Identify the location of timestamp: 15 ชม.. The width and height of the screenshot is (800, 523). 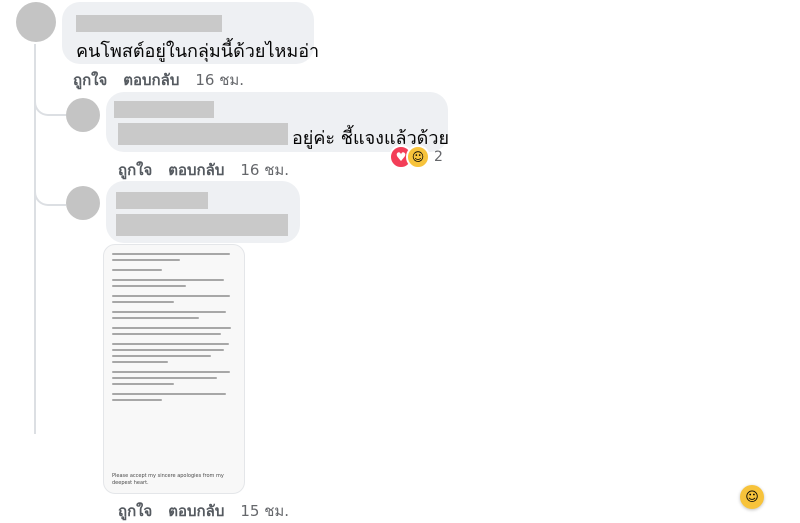
(264, 511).